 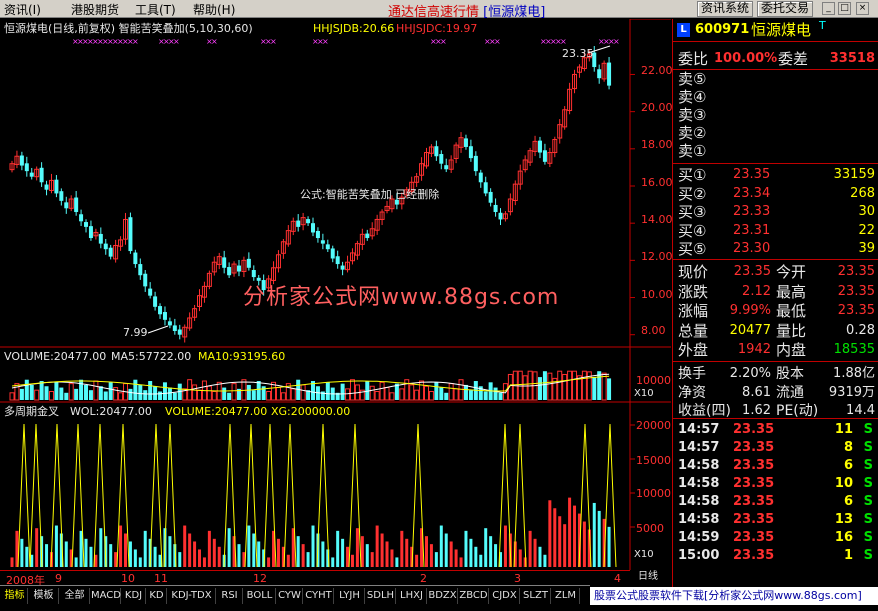 What do you see at coordinates (106, 596) in the screenshot?
I see `tab-macd: MACD` at bounding box center [106, 596].